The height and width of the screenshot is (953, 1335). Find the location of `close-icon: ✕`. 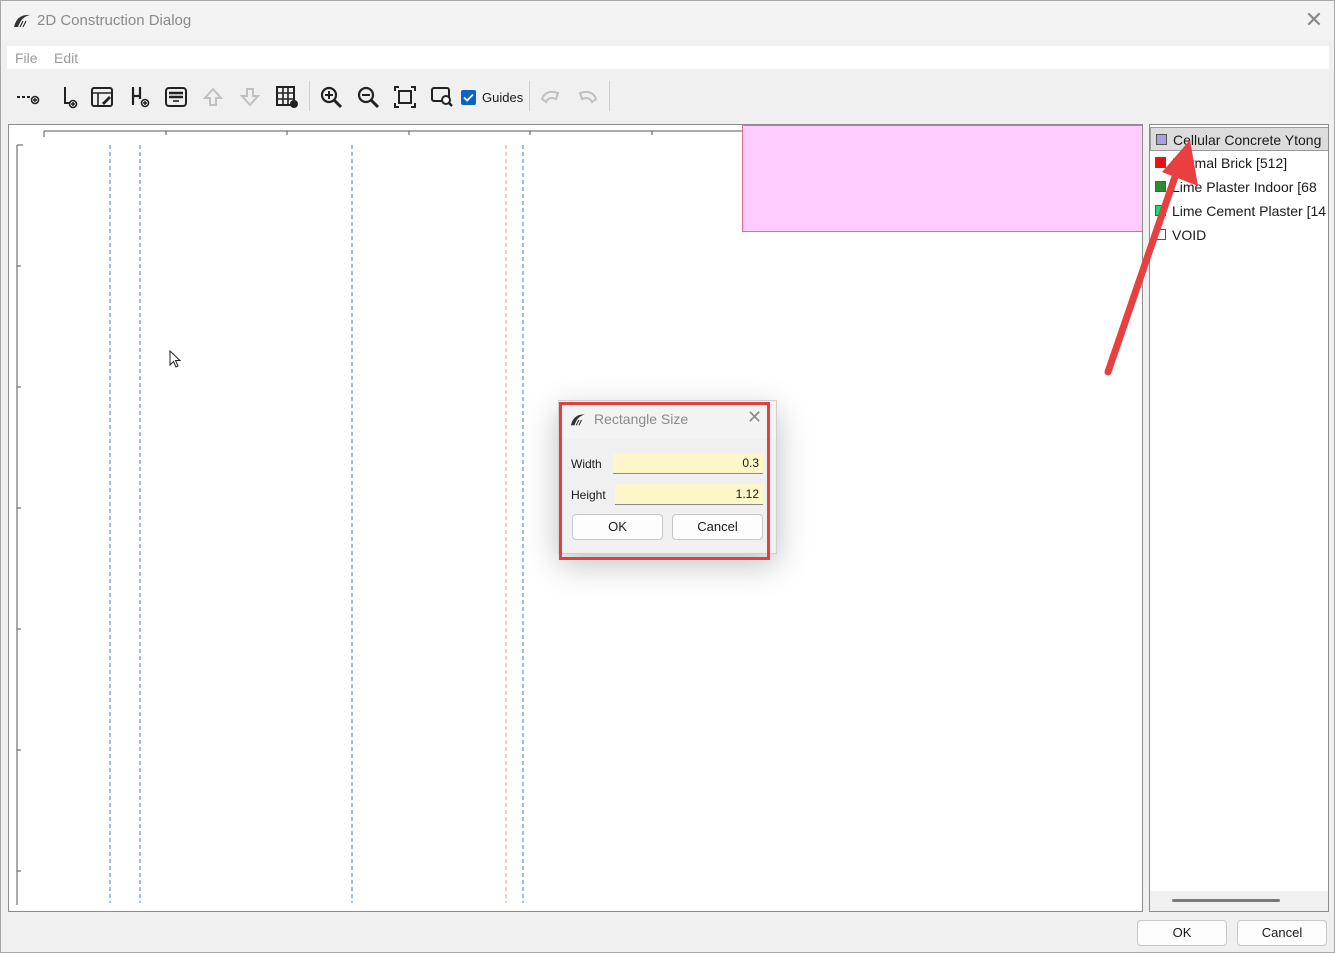

close-icon: ✕ is located at coordinates (1314, 20).